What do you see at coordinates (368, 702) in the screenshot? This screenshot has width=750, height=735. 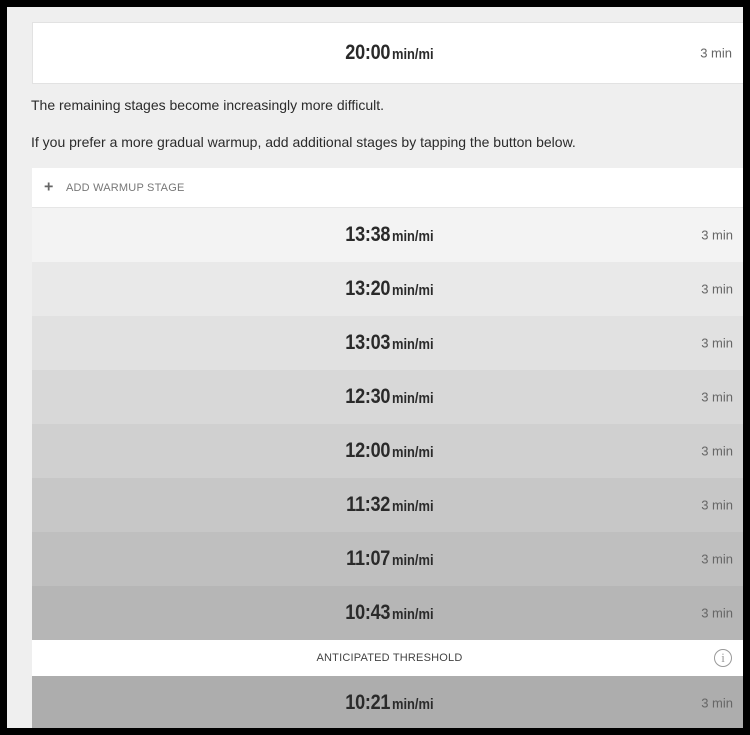 I see `pace-value: 10:21` at bounding box center [368, 702].